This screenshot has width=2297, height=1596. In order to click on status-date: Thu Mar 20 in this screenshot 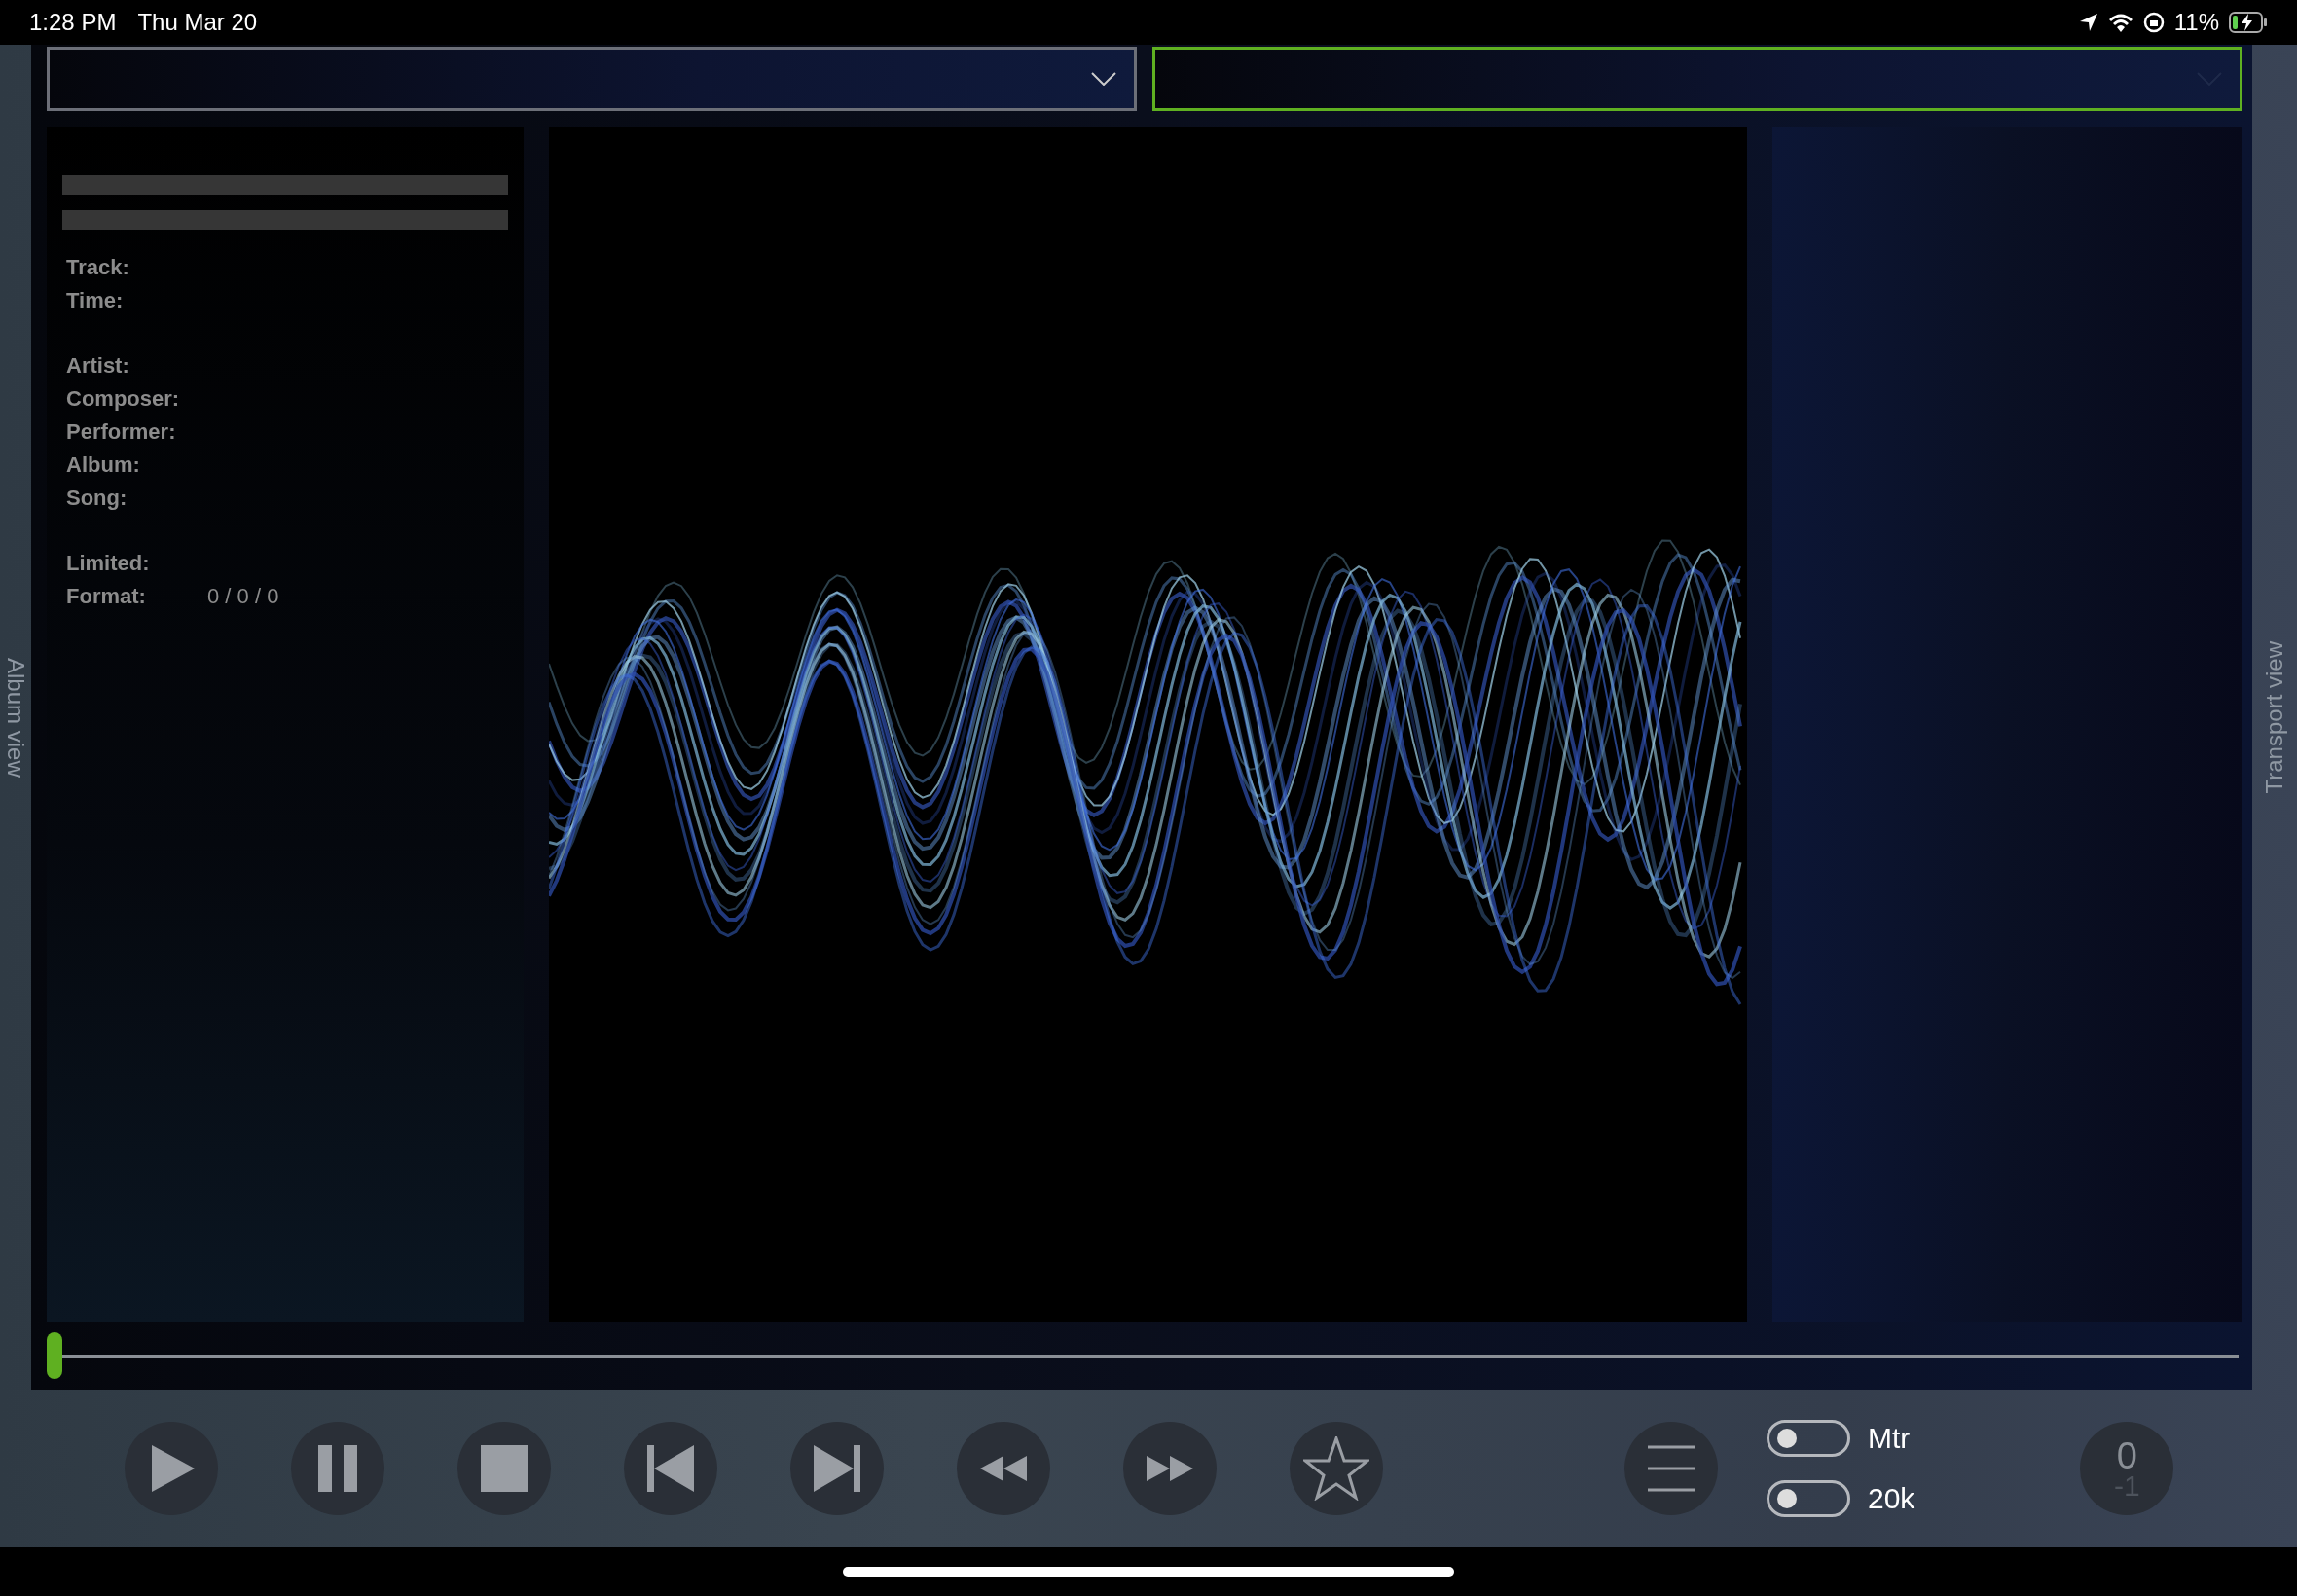, I will do `click(197, 22)`.